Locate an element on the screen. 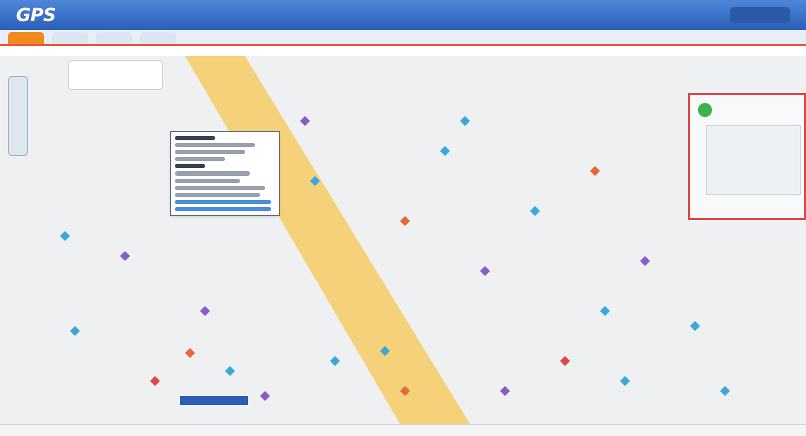 The width and height of the screenshot is (806, 436). logo: GPS is located at coordinates (36, 16).